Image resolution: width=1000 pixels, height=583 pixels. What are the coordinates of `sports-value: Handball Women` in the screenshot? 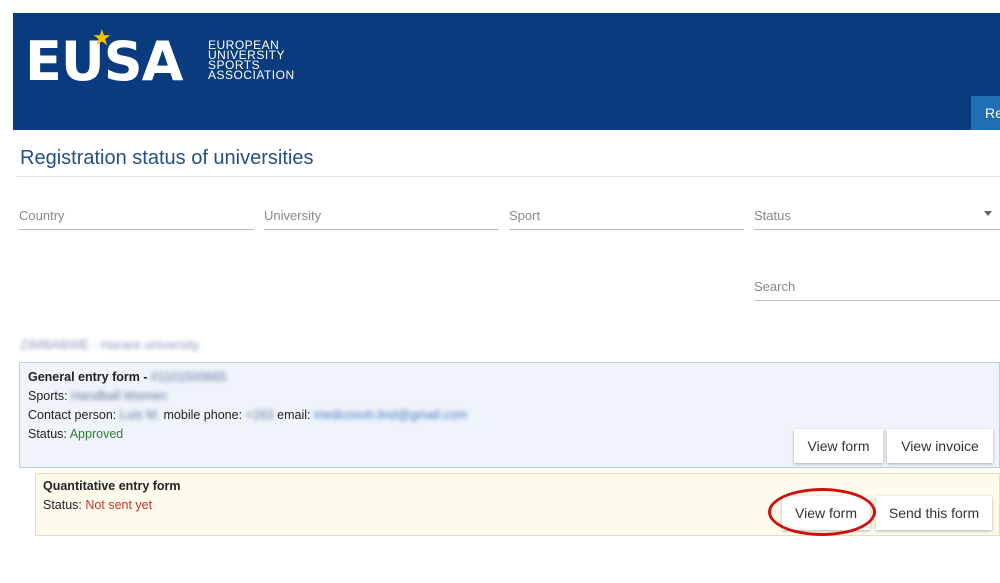 It's located at (119, 396).